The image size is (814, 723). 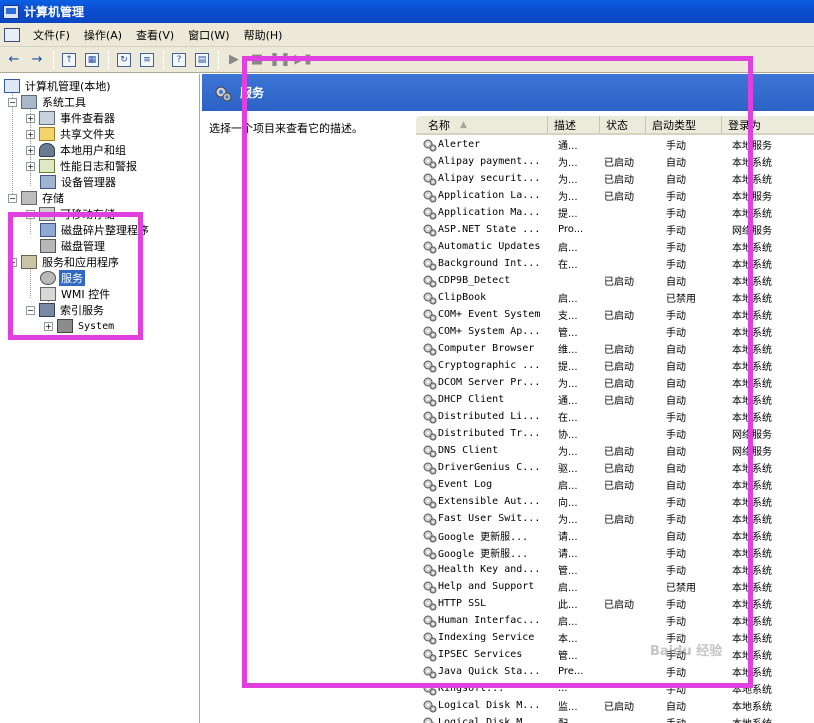 What do you see at coordinates (208, 35) in the screenshot?
I see `menu-window: 窗口(W)` at bounding box center [208, 35].